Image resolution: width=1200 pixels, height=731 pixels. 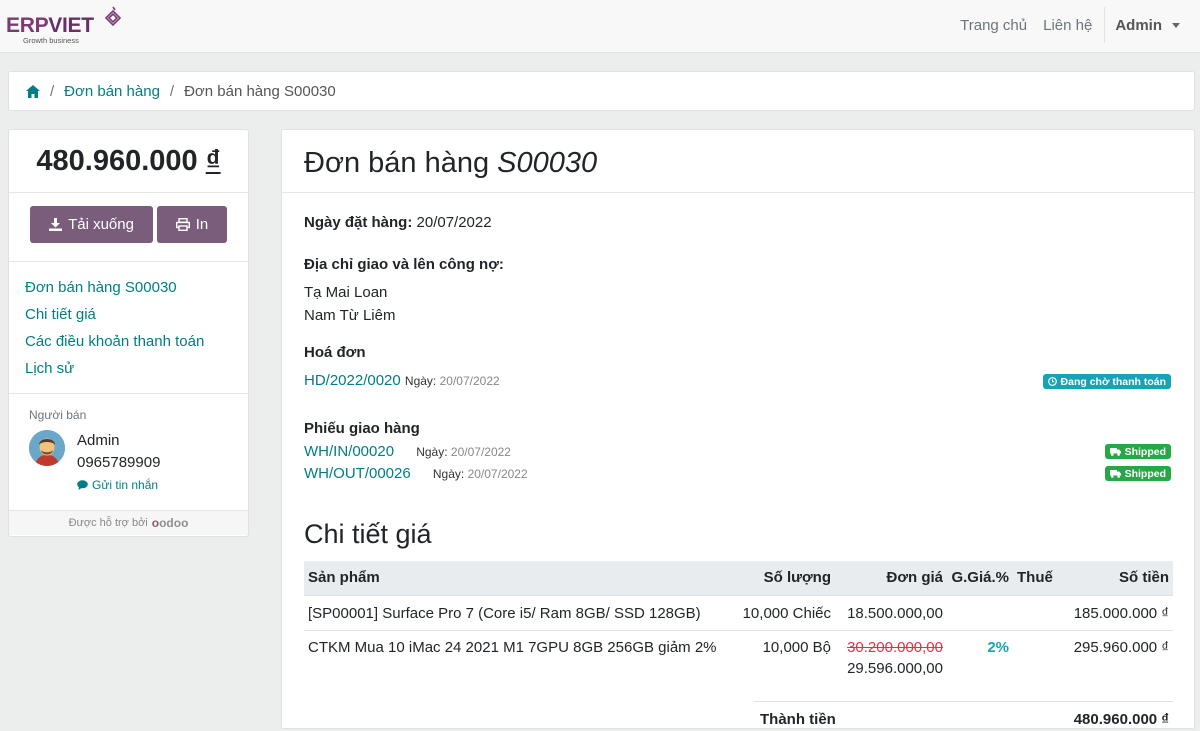 I want to click on order-date-value: 20/07/2022, so click(x=454, y=222).